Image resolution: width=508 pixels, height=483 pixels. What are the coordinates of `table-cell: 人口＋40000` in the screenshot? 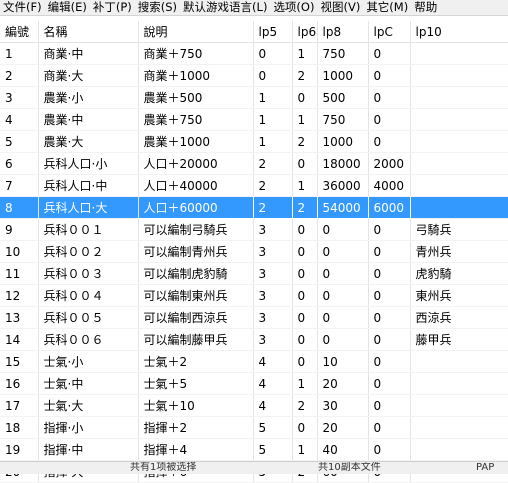 It's located at (196, 185).